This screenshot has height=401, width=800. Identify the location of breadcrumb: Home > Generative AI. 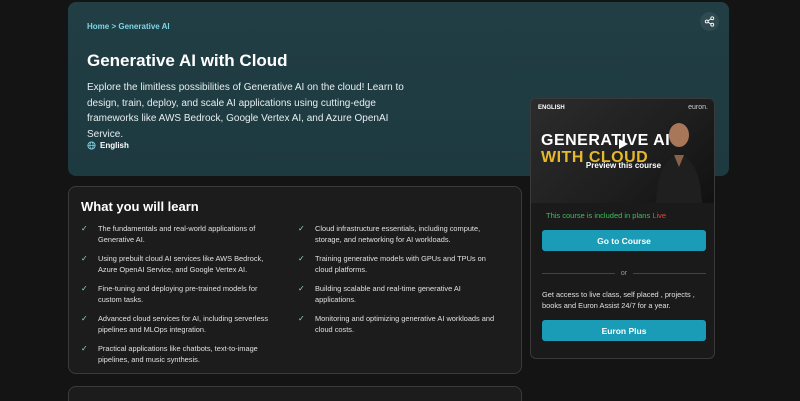
(128, 26).